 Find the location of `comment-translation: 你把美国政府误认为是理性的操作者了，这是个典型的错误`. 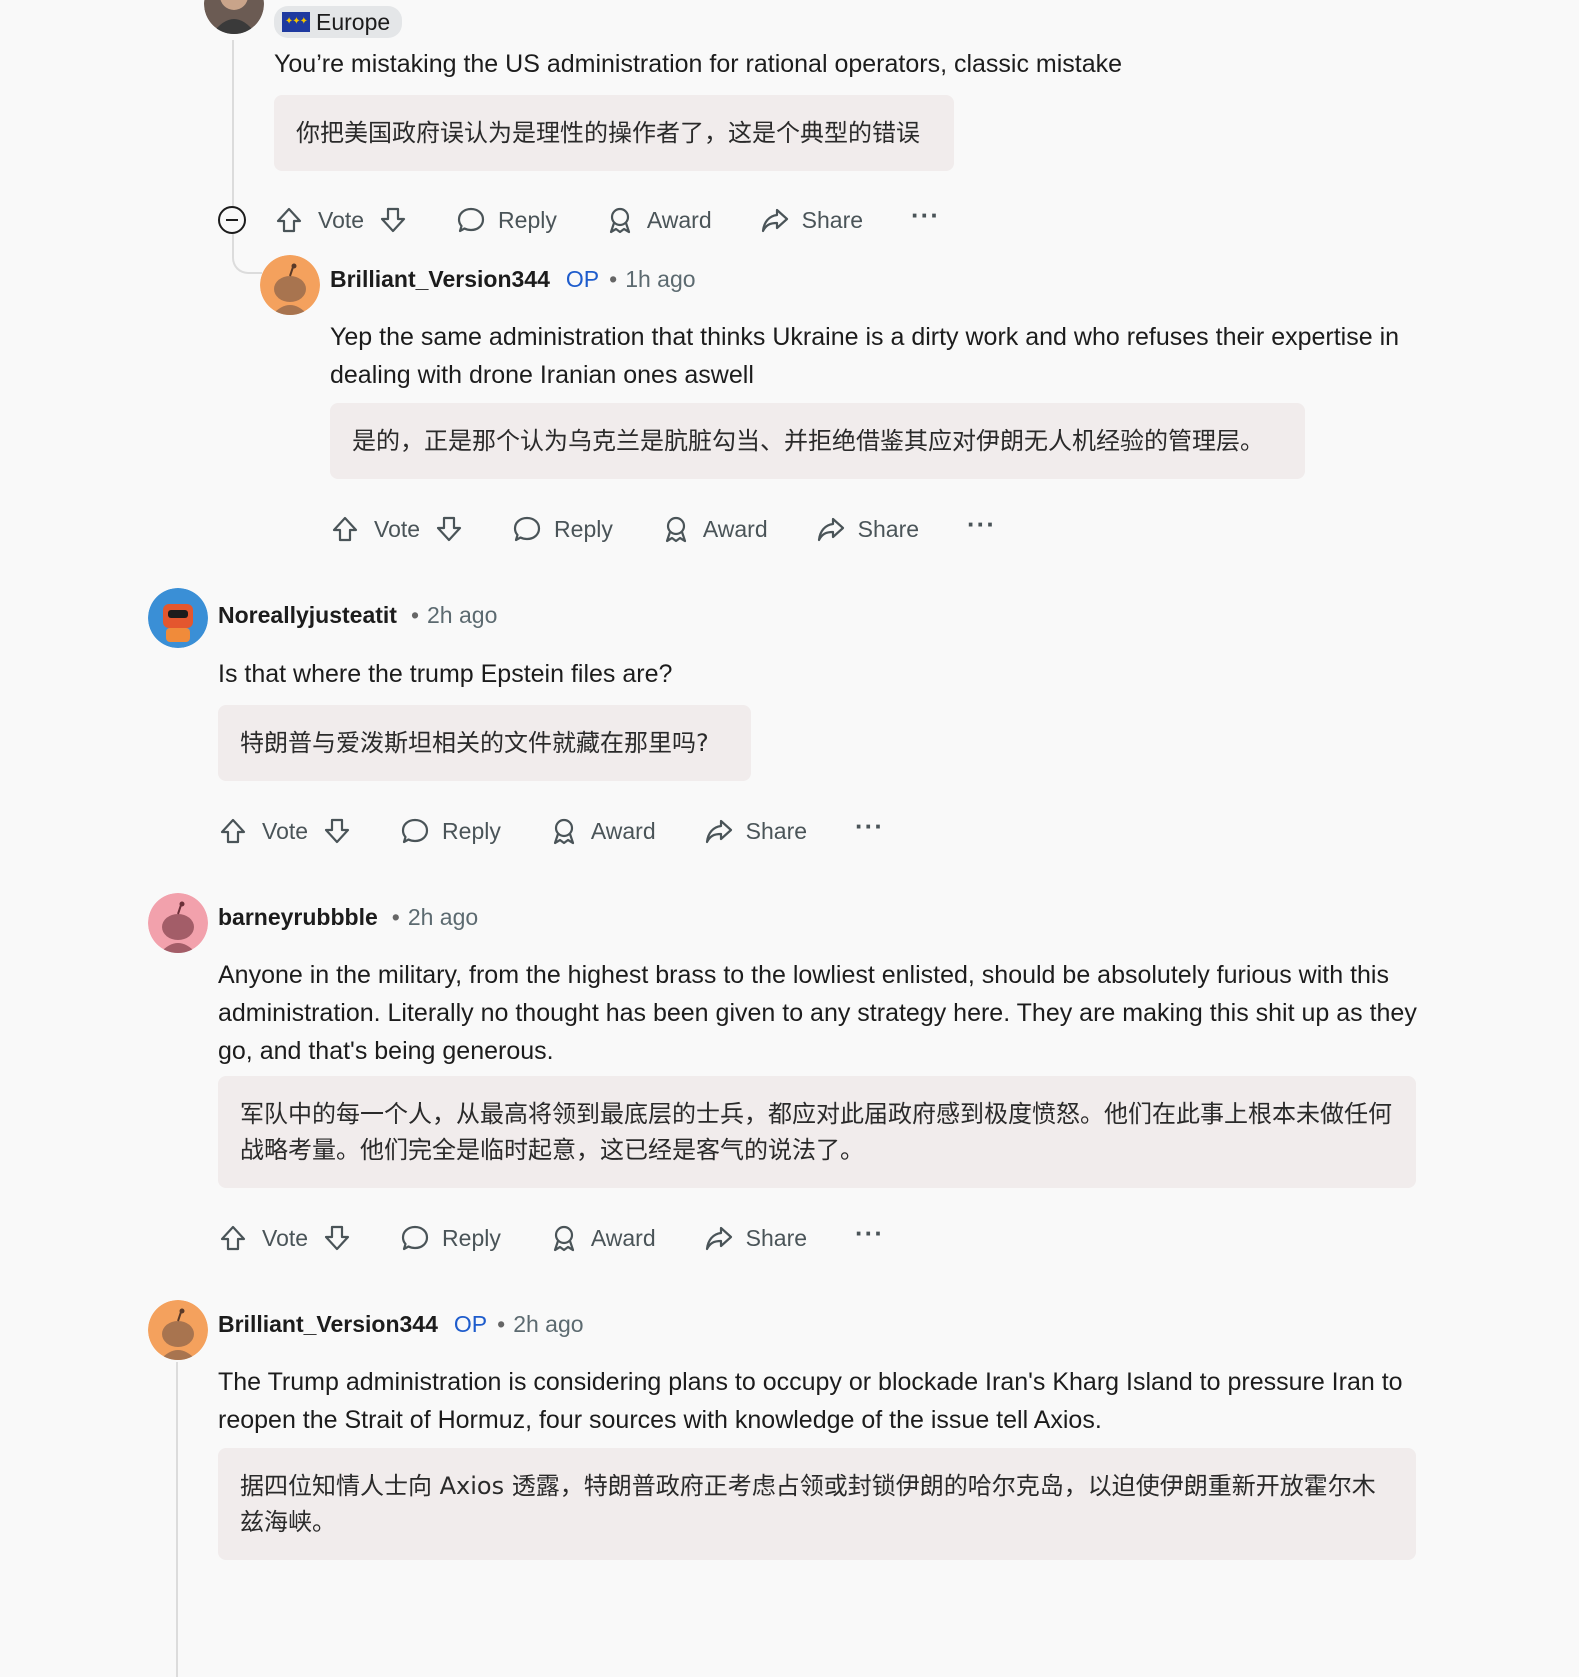

comment-translation: 你把美国政府误认为是理性的操作者了，这是个典型的错误 is located at coordinates (614, 133).